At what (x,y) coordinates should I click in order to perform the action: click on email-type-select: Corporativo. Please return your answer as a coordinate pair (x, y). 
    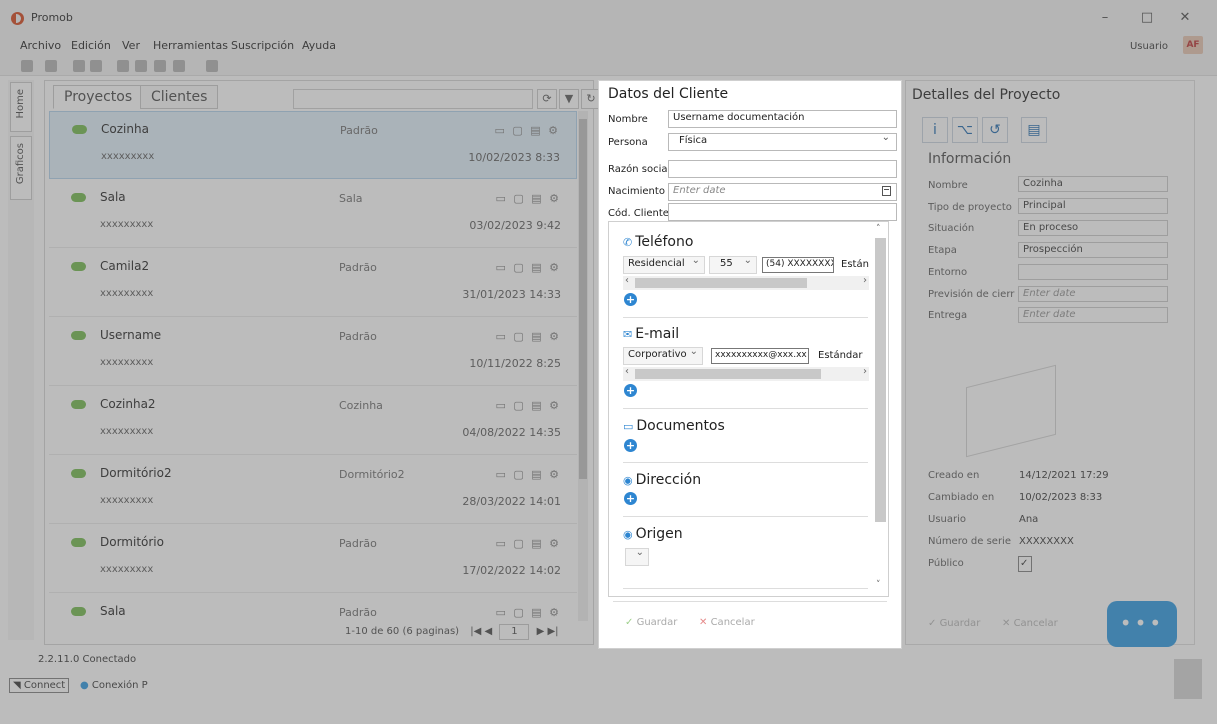
    Looking at the image, I should click on (663, 355).